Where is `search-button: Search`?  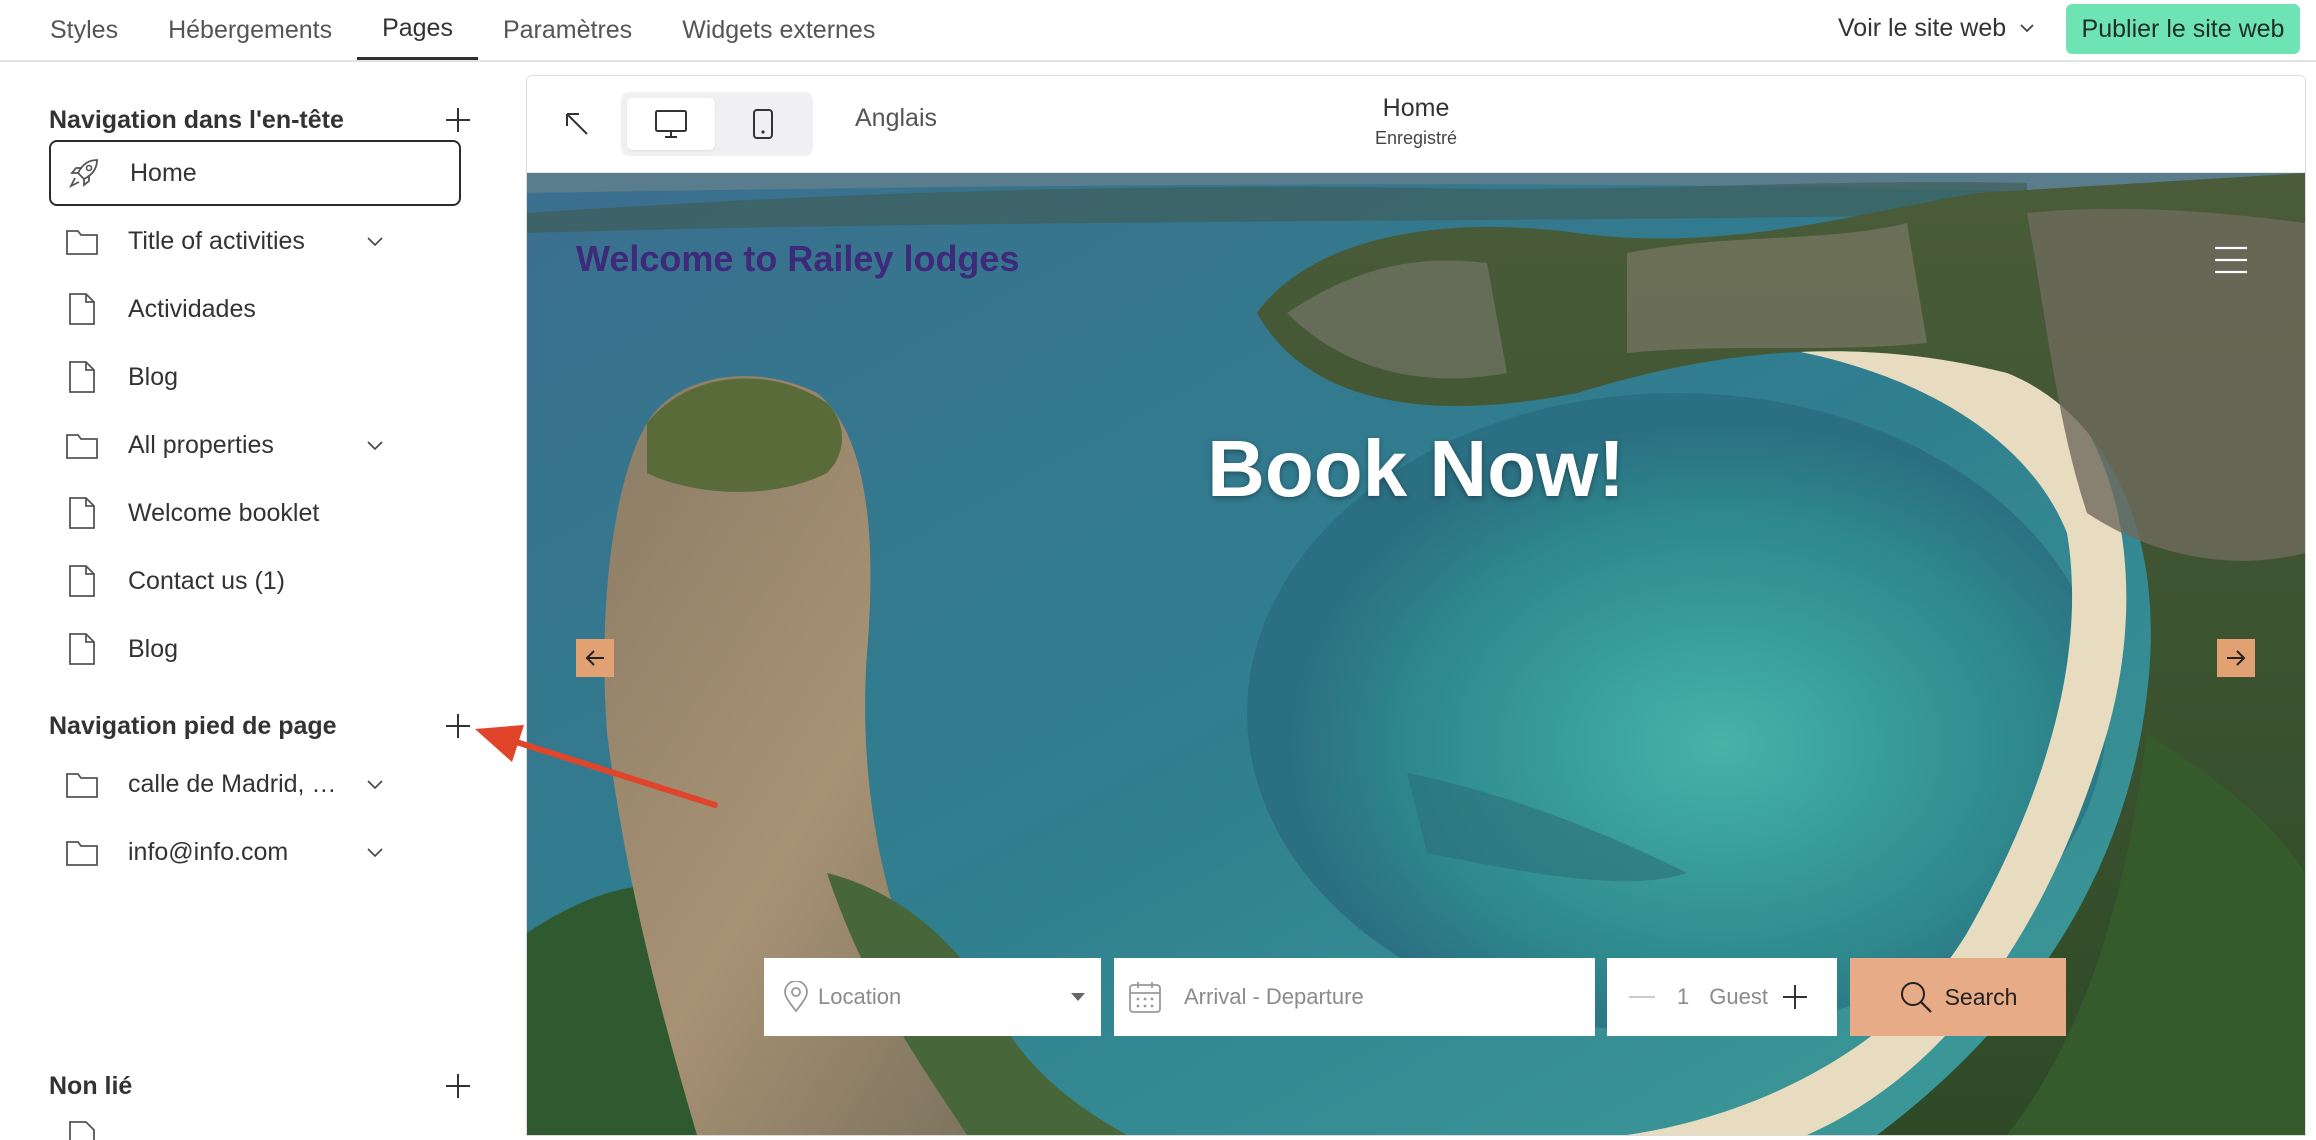
search-button: Search is located at coordinates (1958, 997).